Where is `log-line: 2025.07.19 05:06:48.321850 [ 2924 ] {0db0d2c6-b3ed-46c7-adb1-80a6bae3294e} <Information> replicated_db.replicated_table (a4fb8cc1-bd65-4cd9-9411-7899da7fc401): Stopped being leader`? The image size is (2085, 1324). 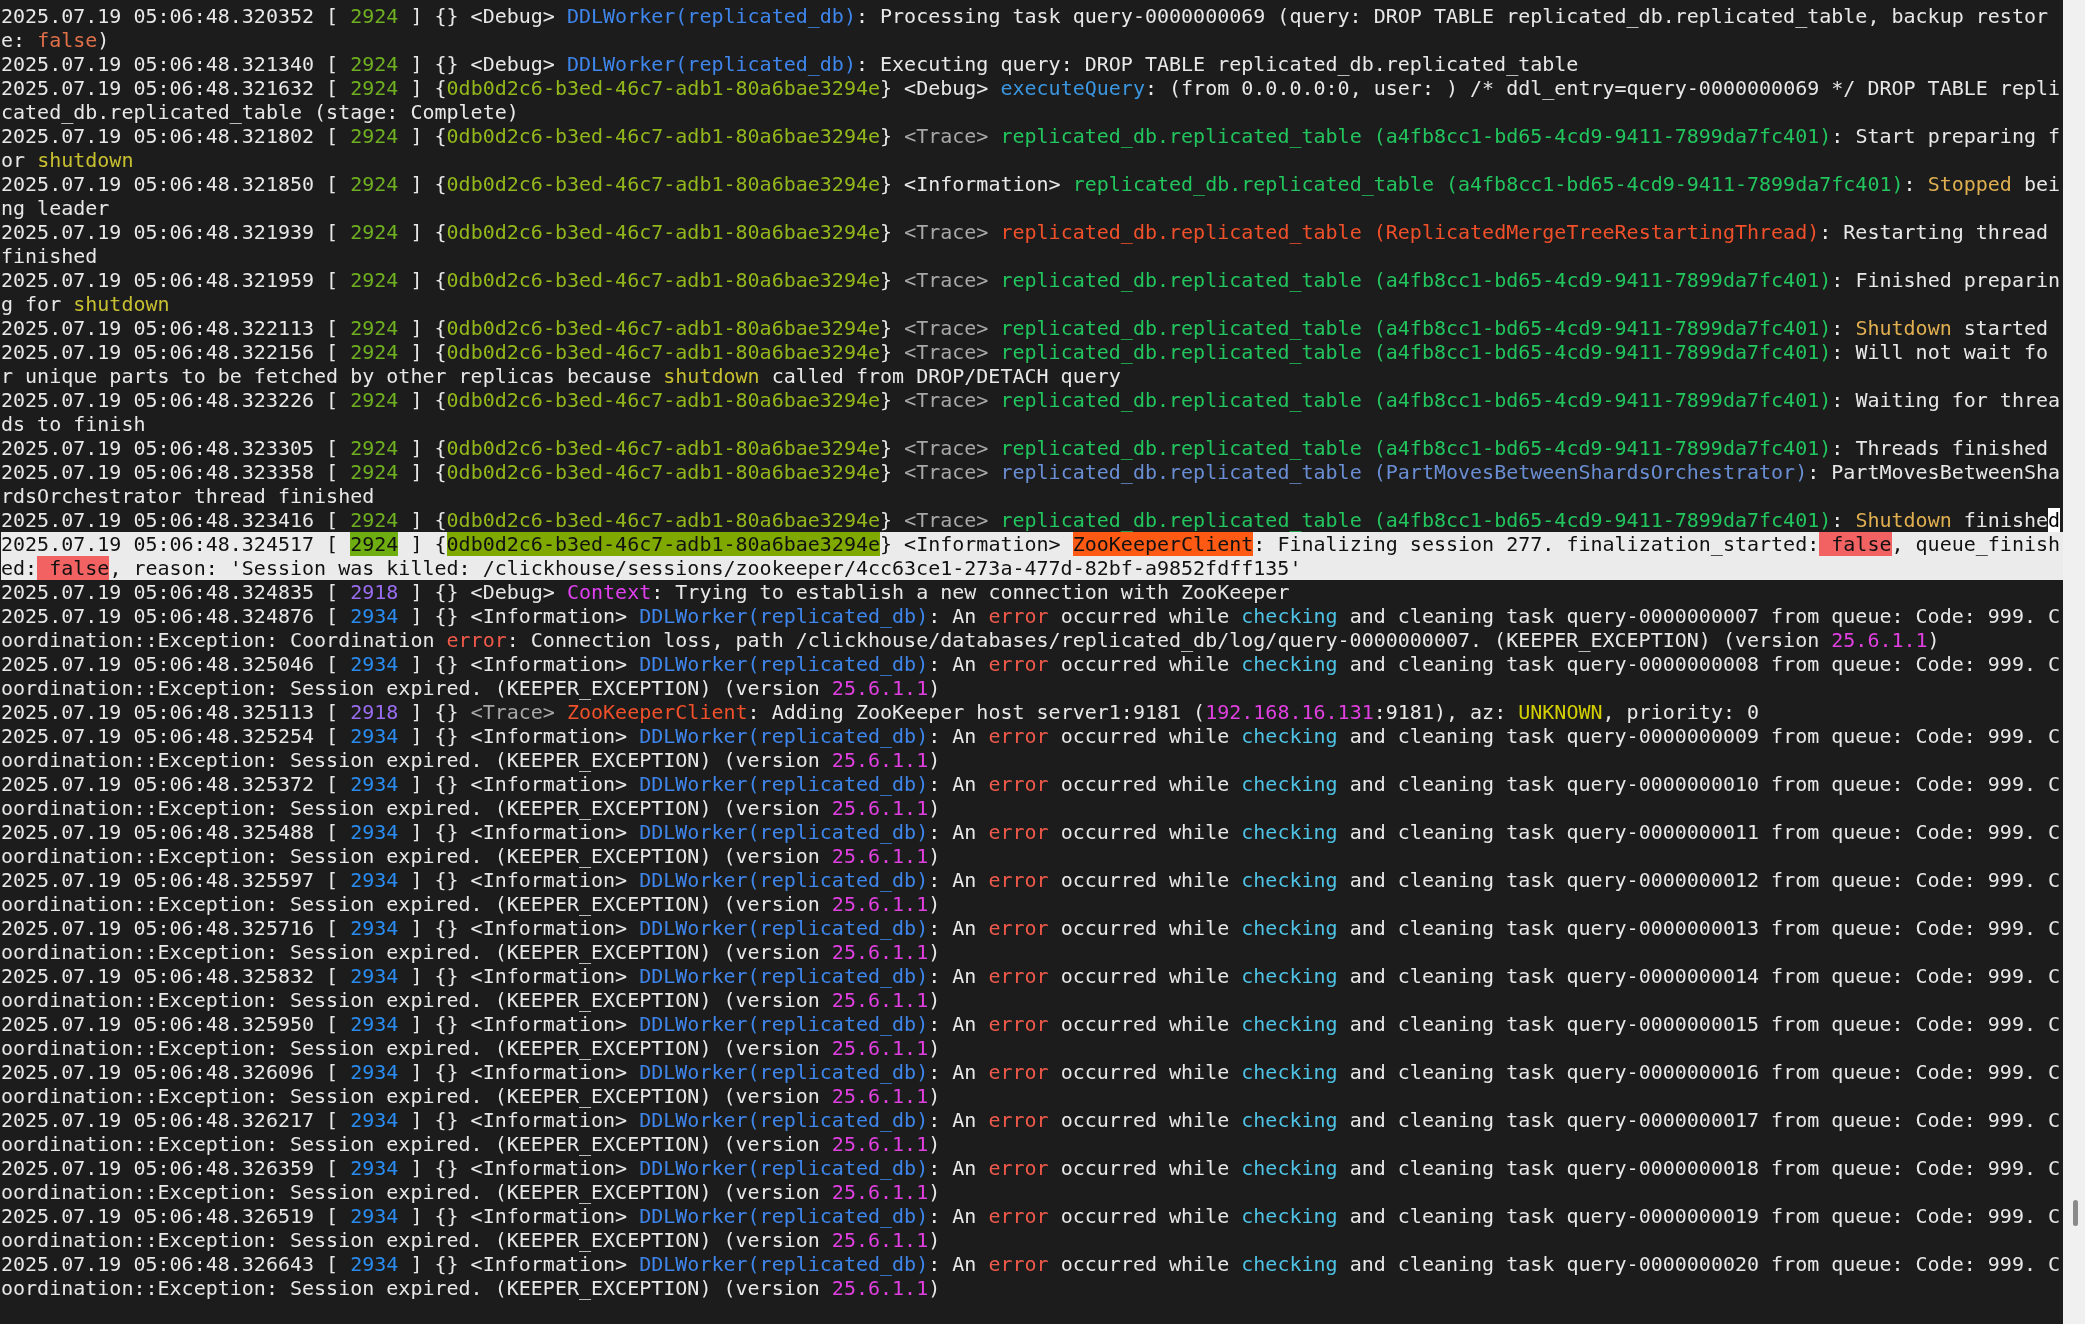 log-line: 2025.07.19 05:06:48.321850 [ 2924 ] {0db0d2c6-b3ed-46c7-adb1-80a6bae3294e} <Information> replicated_db.replicated_table (a4fb8cc1-bd65-4cd9-9411-7899da7fc401): Stopped being leader is located at coordinates (1031, 196).